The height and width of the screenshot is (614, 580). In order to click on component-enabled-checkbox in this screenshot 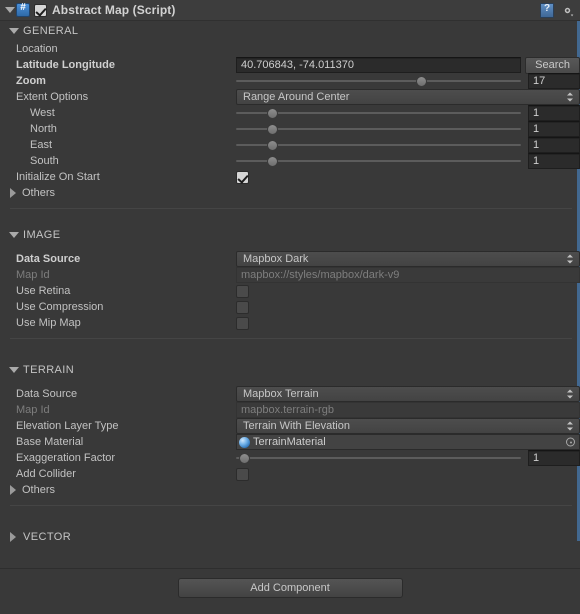, I will do `click(40, 10)`.